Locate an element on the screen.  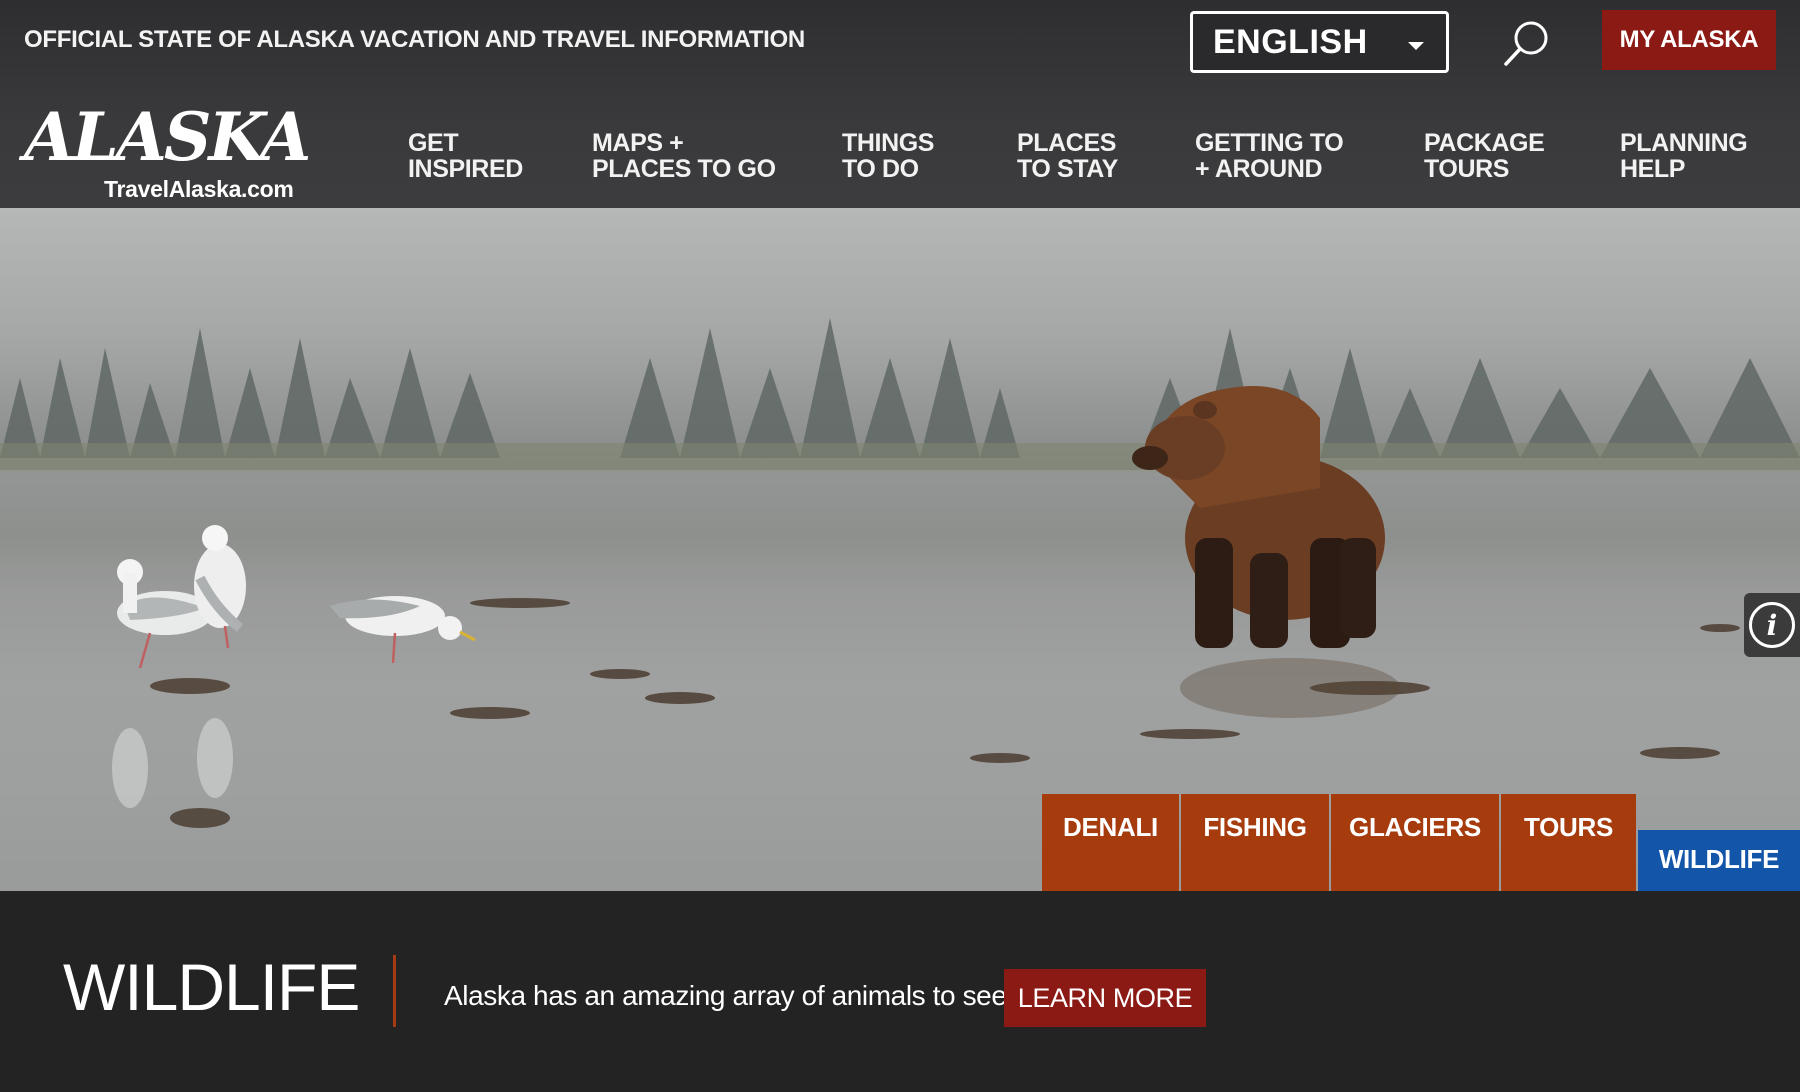
language-select: ENGLISH is located at coordinates (1319, 42).